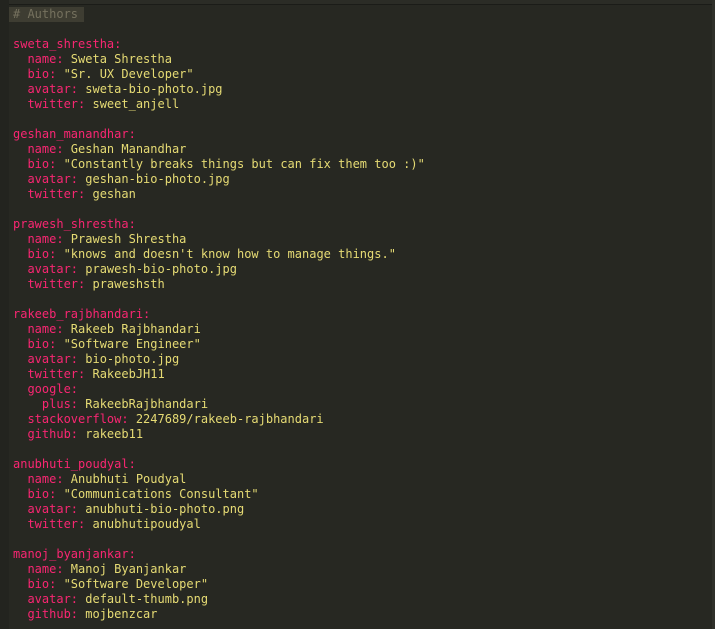  Describe the element at coordinates (361, 344) in the screenshot. I see `field-line: bio: "Software Engineer"` at that location.